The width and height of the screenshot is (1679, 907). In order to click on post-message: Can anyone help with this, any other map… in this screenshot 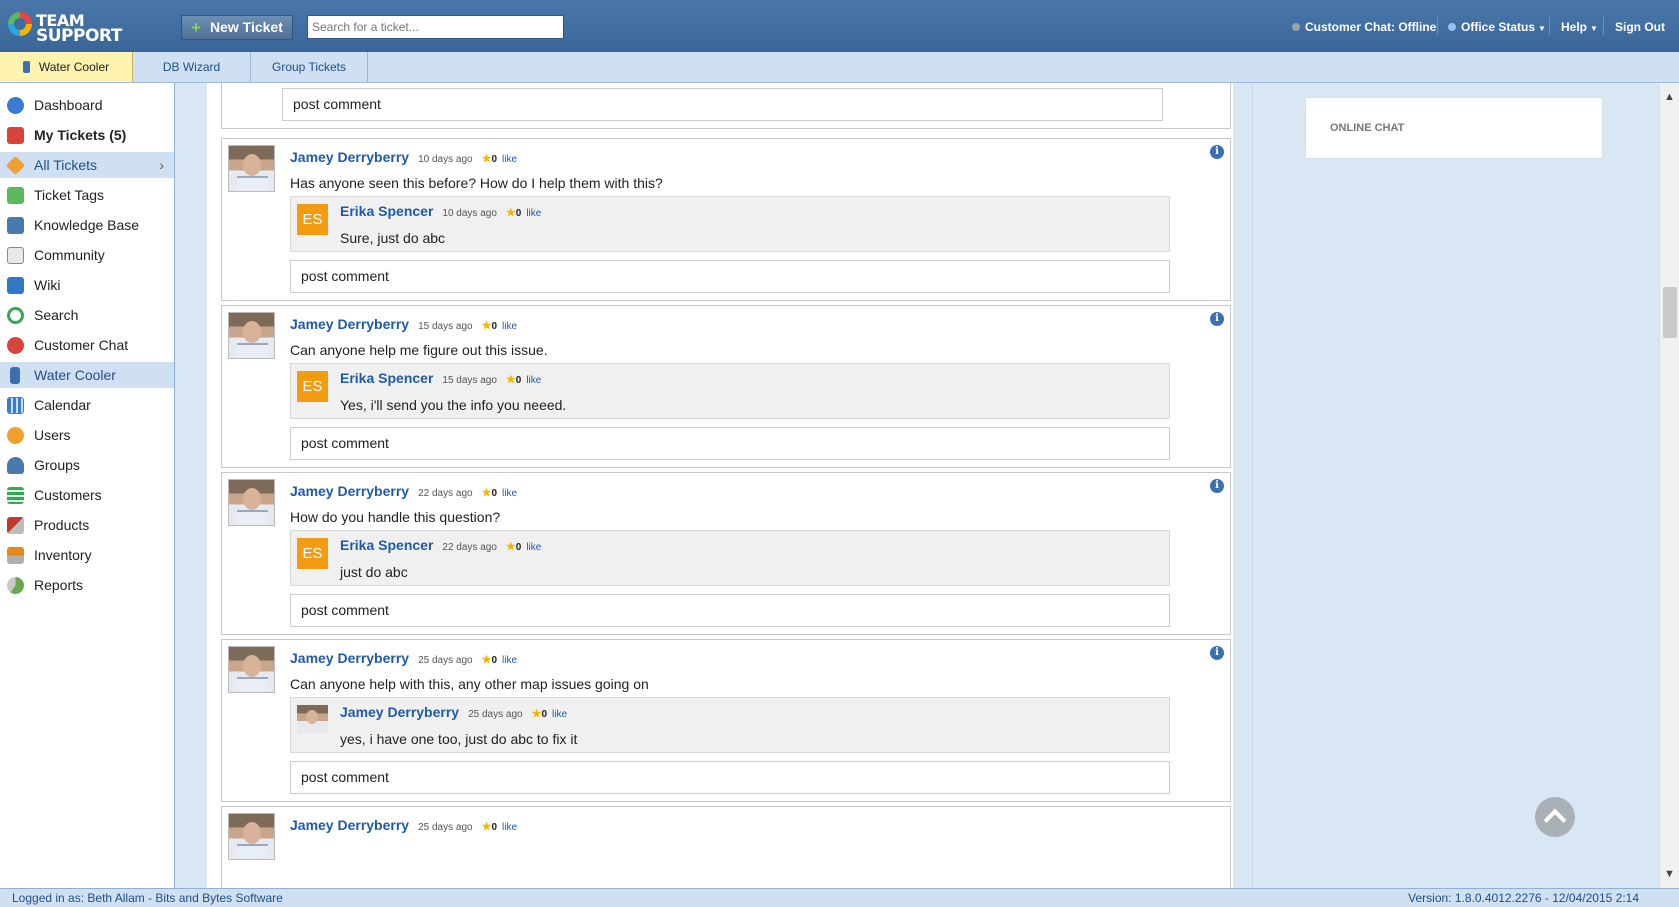, I will do `click(469, 684)`.